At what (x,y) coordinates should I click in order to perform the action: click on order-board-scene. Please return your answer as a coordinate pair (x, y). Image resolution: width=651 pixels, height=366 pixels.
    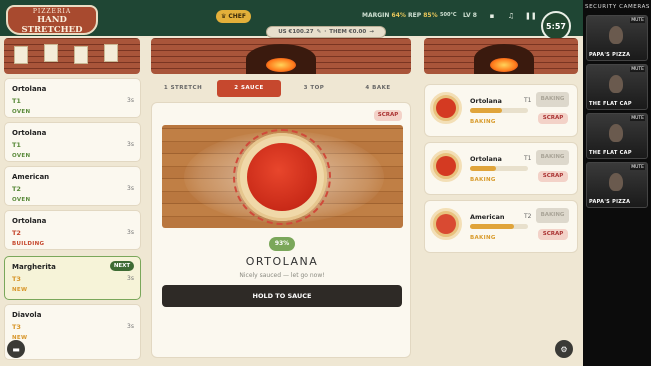
    Looking at the image, I should click on (72, 56).